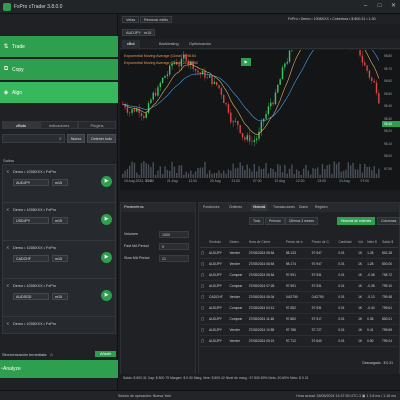  I want to click on col-header: Precio de C., so click(324, 242).